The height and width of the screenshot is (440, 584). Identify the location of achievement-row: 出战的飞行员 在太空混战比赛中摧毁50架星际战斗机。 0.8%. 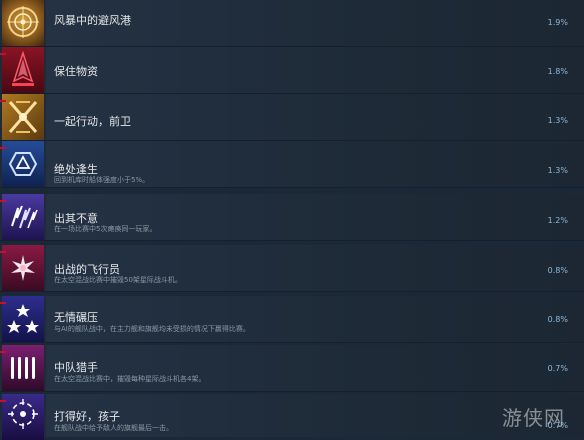
(292, 268).